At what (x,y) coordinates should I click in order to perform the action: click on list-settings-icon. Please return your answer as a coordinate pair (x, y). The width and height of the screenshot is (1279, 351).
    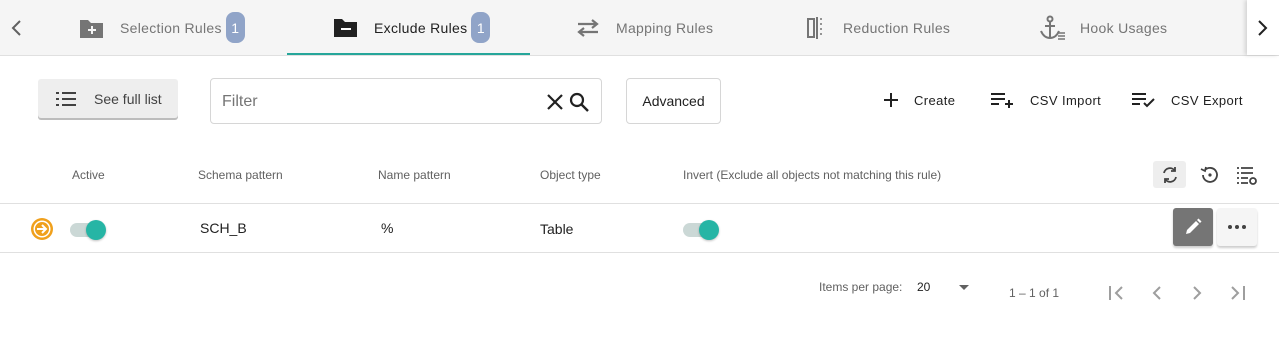
    Looking at the image, I should click on (1247, 175).